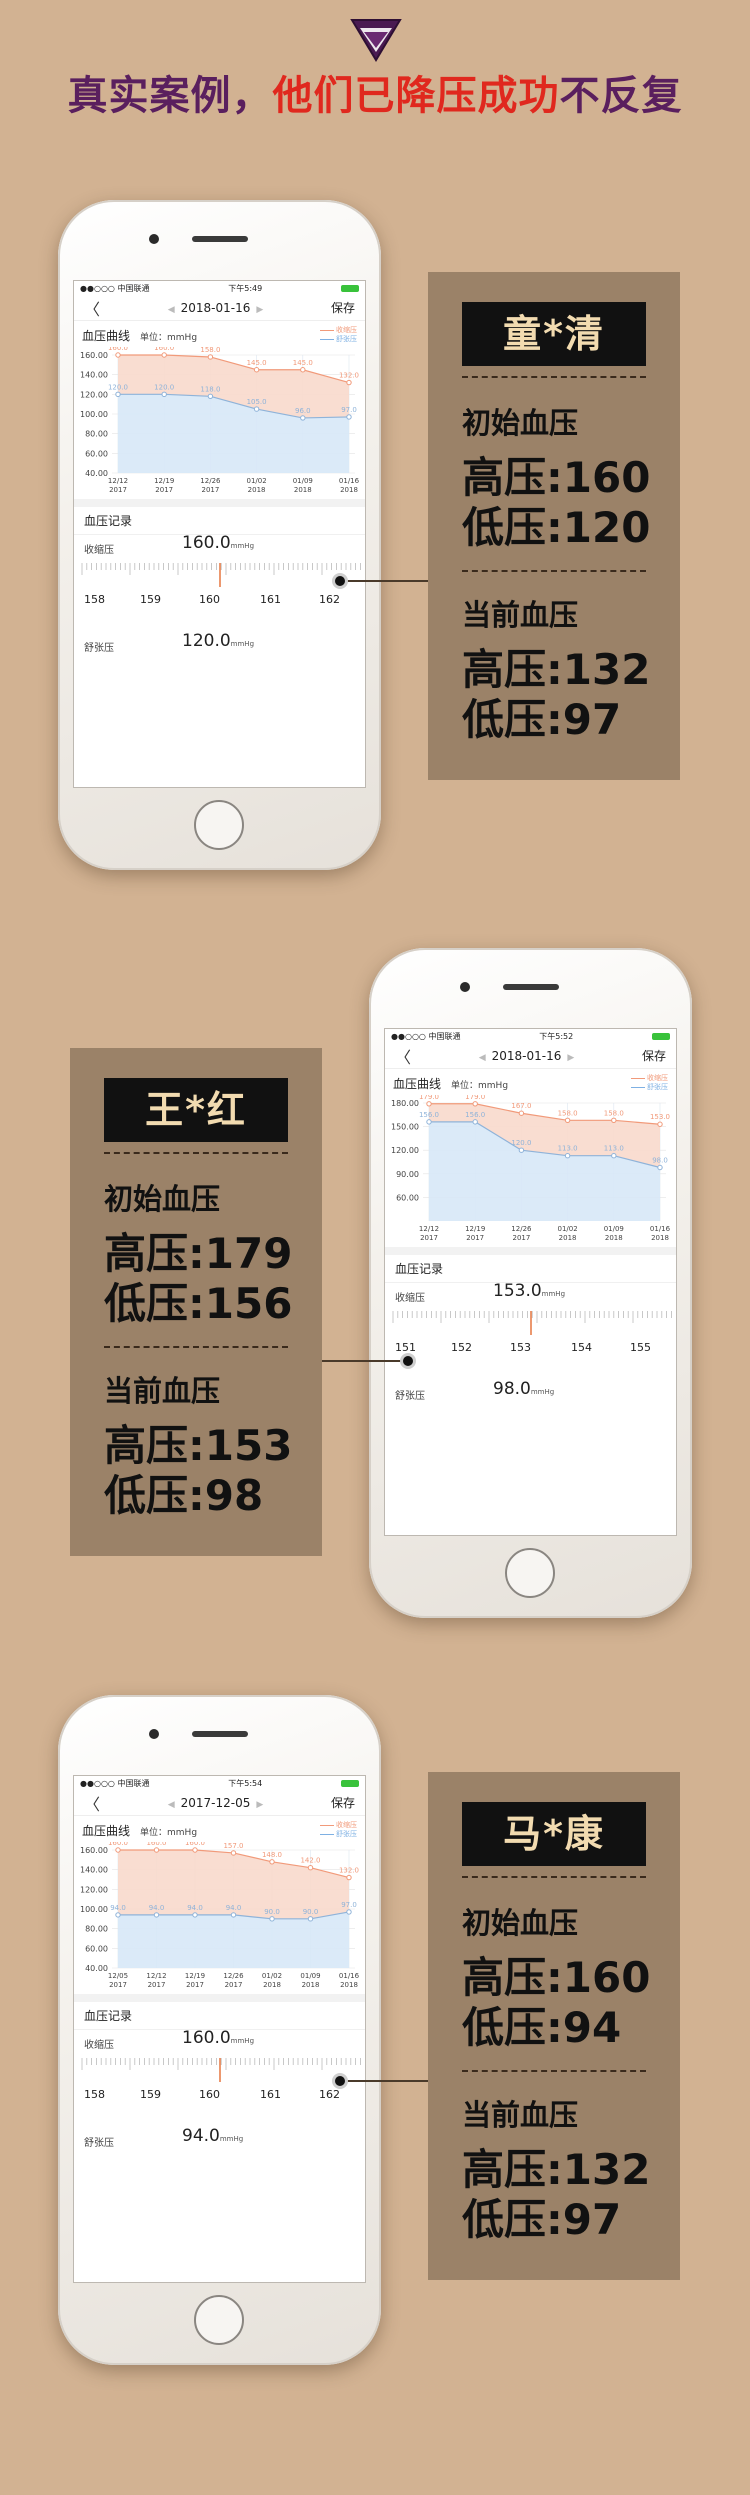  Describe the element at coordinates (542, 2027) in the screenshot. I see `initial-low: 低压:94` at that location.